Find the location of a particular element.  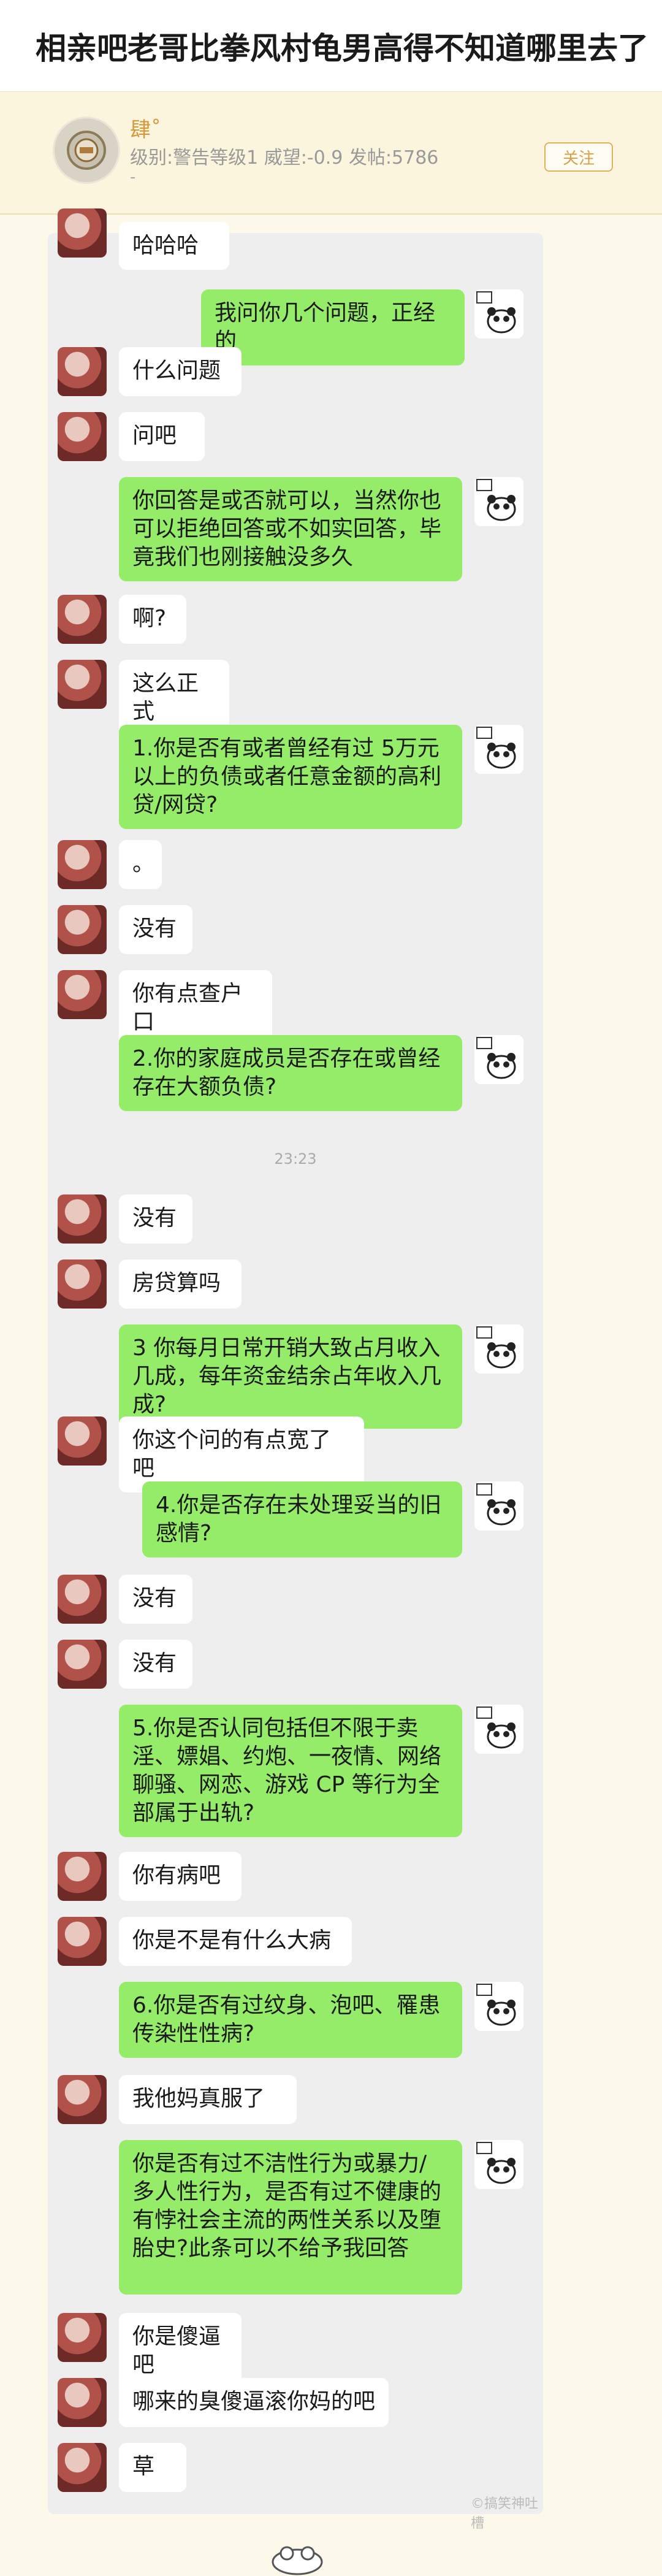

footer-mascot-icon is located at coordinates (297, 2560).